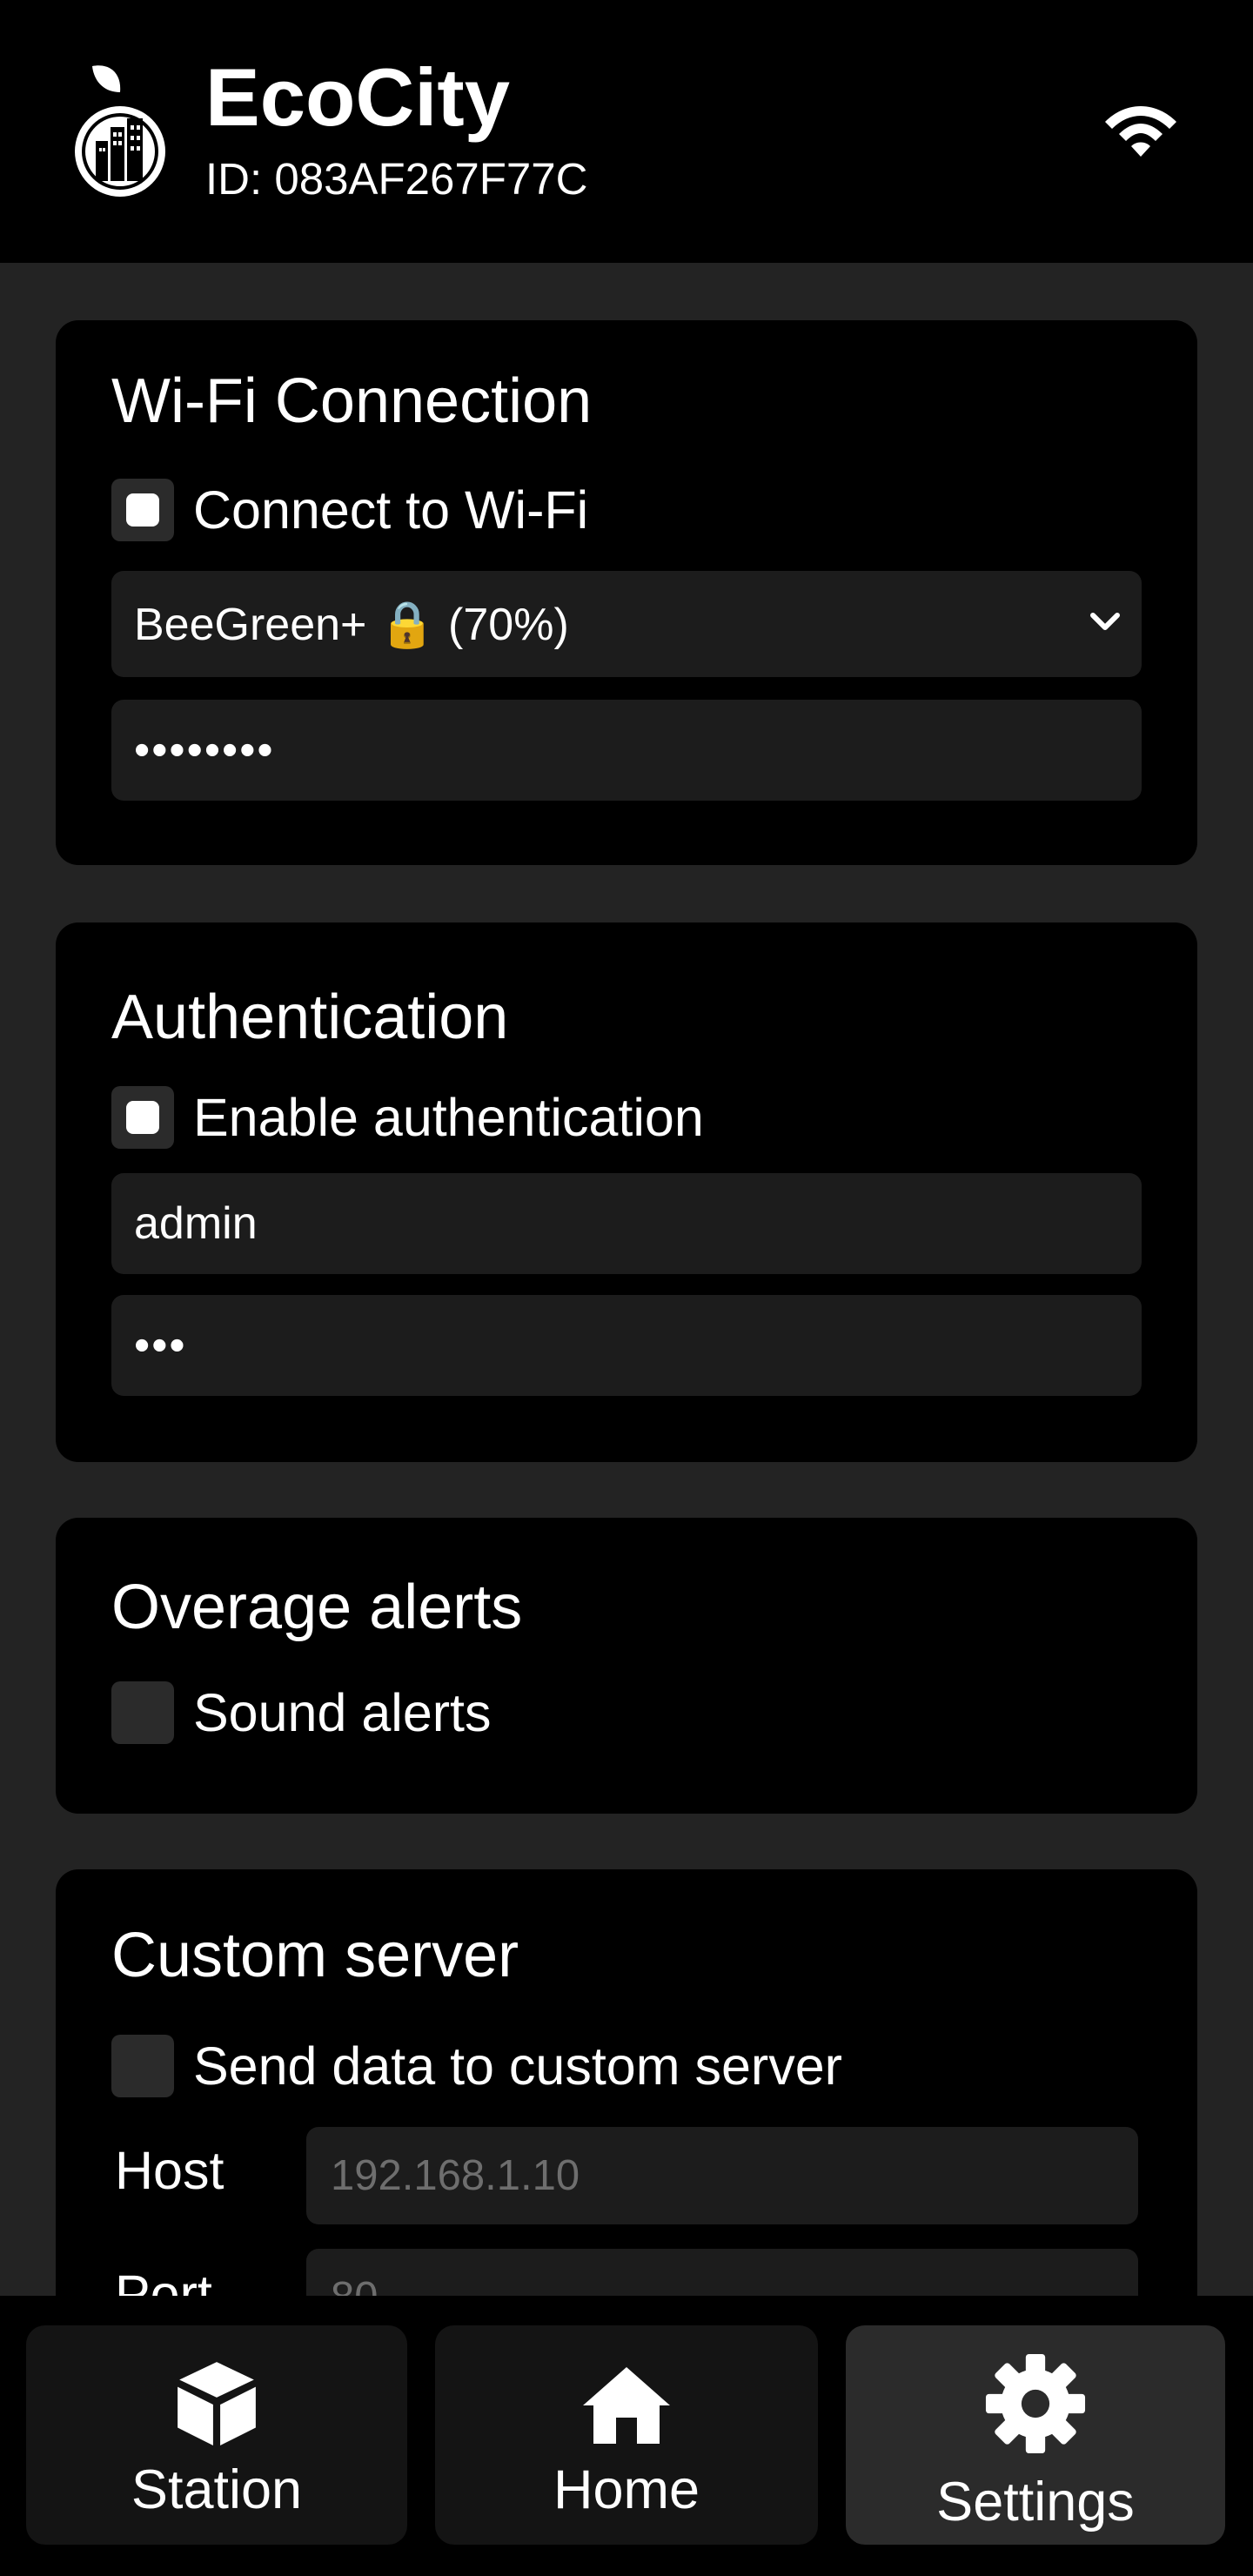 Image resolution: width=1253 pixels, height=2576 pixels. I want to click on wifi-password-value: ••••••••, so click(205, 750).